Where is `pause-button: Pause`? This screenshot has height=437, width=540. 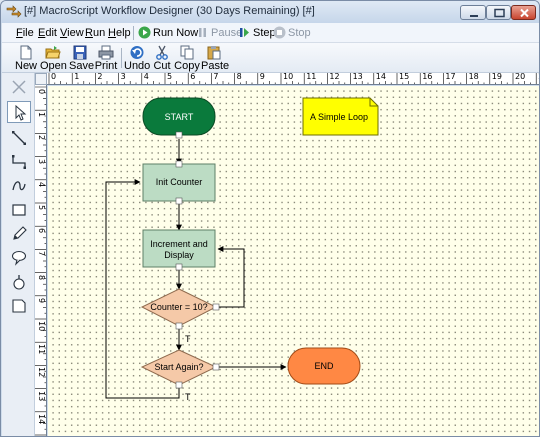
pause-button: Pause is located at coordinates (219, 33).